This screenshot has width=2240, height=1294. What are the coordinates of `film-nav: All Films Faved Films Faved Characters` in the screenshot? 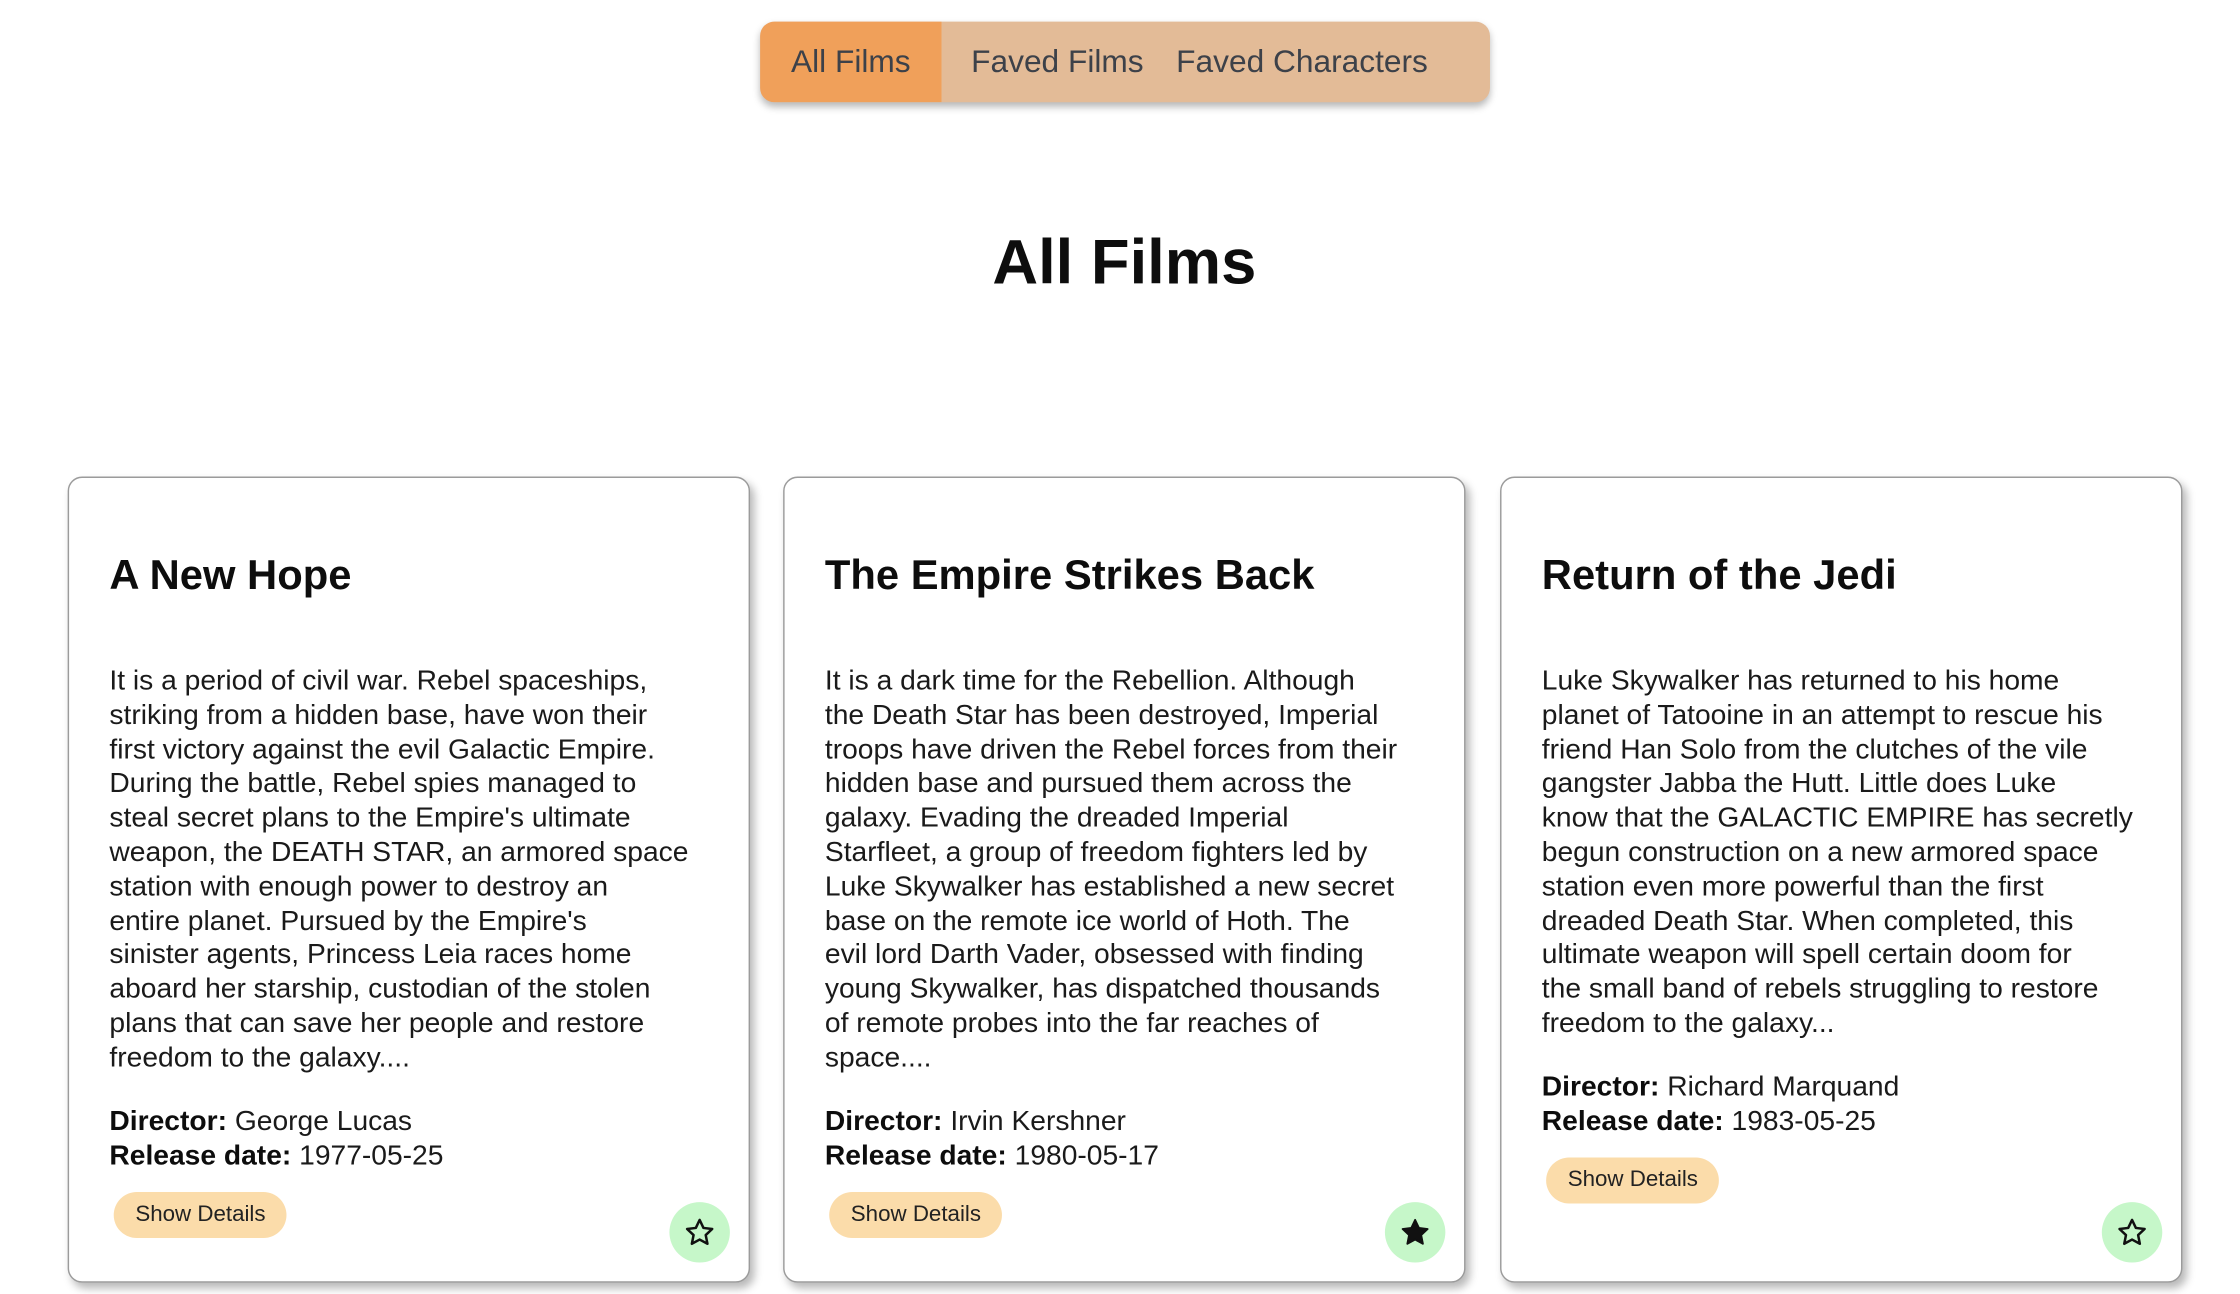 It's located at (1125, 62).